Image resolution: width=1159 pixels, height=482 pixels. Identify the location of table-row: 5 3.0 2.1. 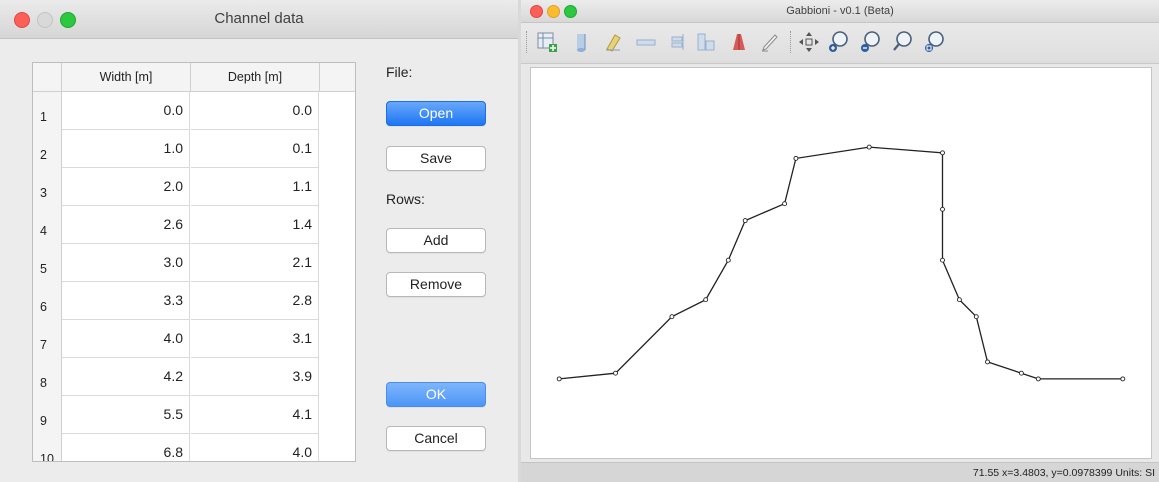
(194, 263).